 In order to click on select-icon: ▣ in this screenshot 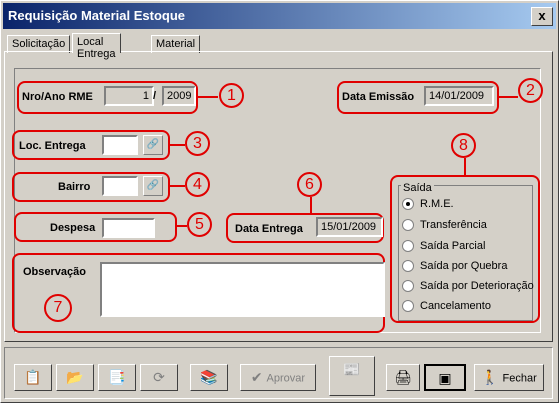, I will do `click(445, 378)`.